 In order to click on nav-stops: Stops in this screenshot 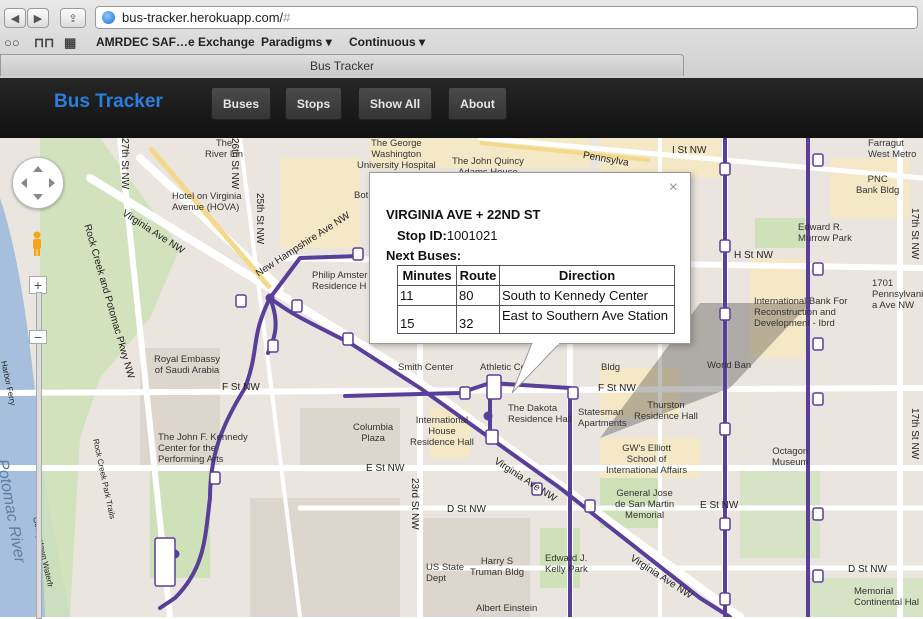, I will do `click(313, 103)`.